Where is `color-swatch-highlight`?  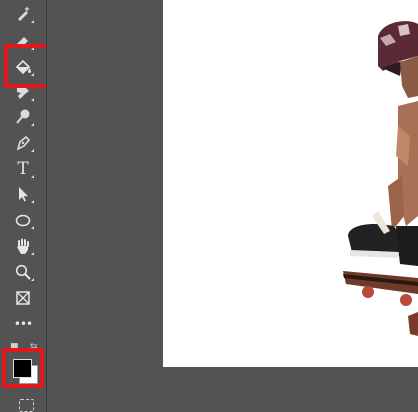 color-swatch-highlight is located at coordinates (23, 368).